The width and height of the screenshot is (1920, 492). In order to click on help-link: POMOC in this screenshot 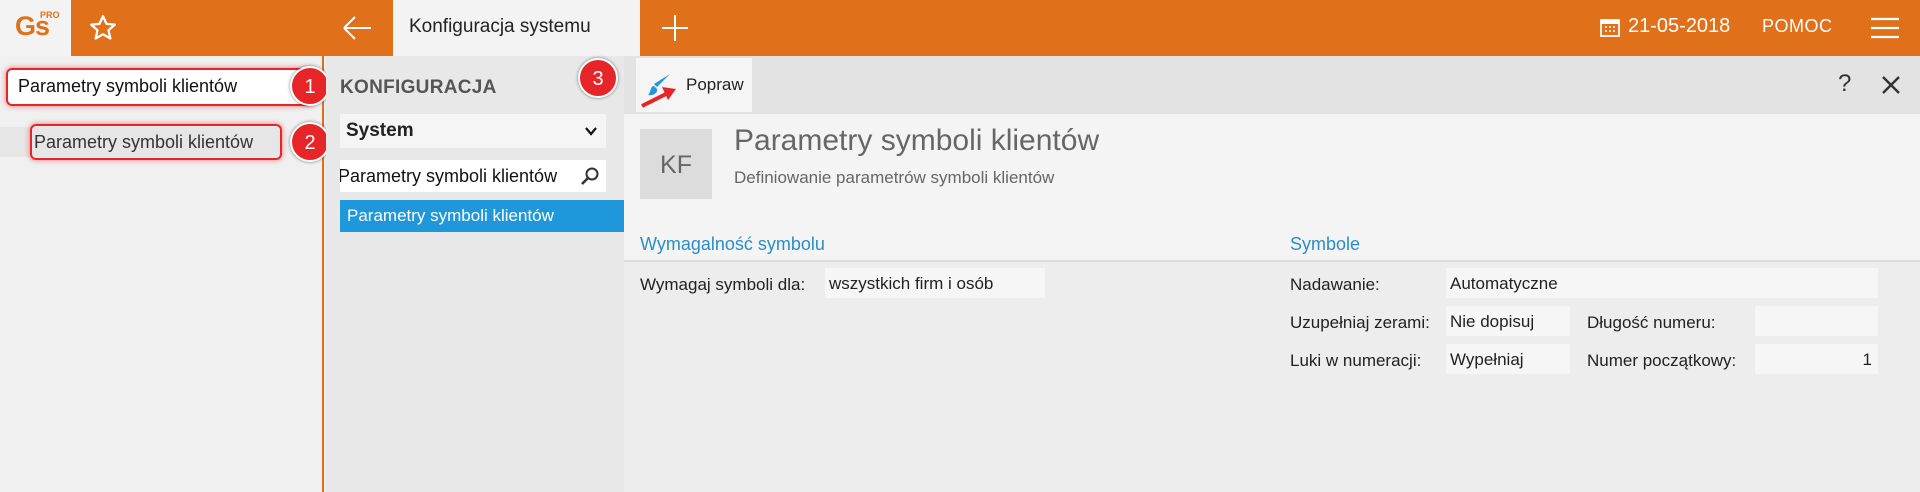, I will do `click(1797, 26)`.